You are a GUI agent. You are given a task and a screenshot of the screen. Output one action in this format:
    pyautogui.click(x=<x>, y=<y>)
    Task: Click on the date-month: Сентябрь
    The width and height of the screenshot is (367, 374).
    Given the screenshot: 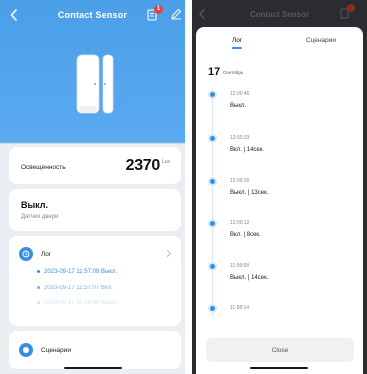 What is the action you would take?
    pyautogui.click(x=233, y=72)
    